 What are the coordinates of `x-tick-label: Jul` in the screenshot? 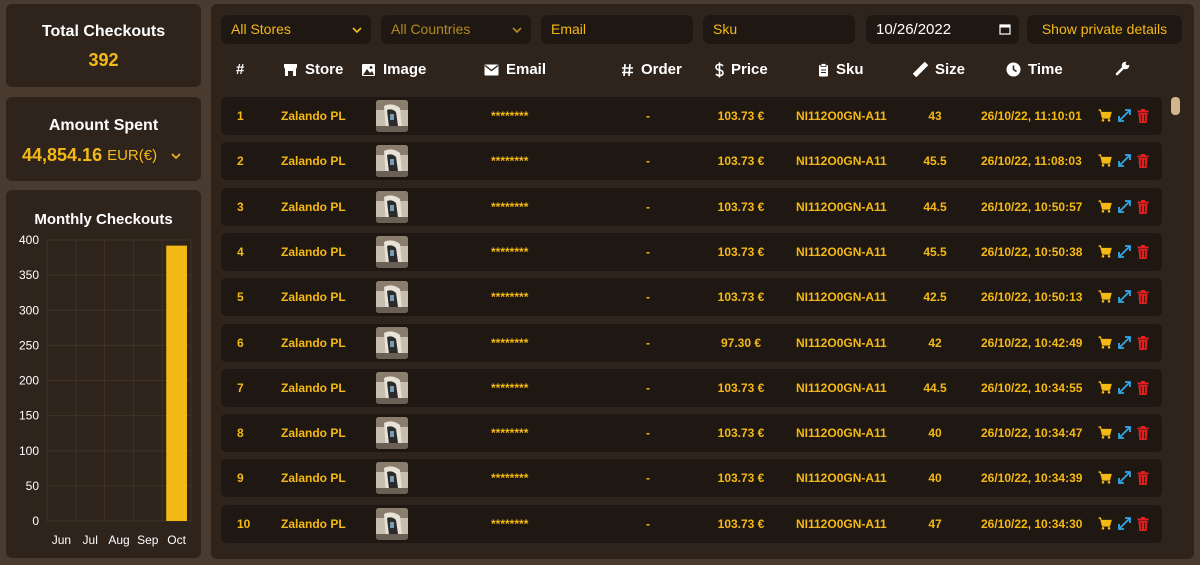 It's located at (90, 540).